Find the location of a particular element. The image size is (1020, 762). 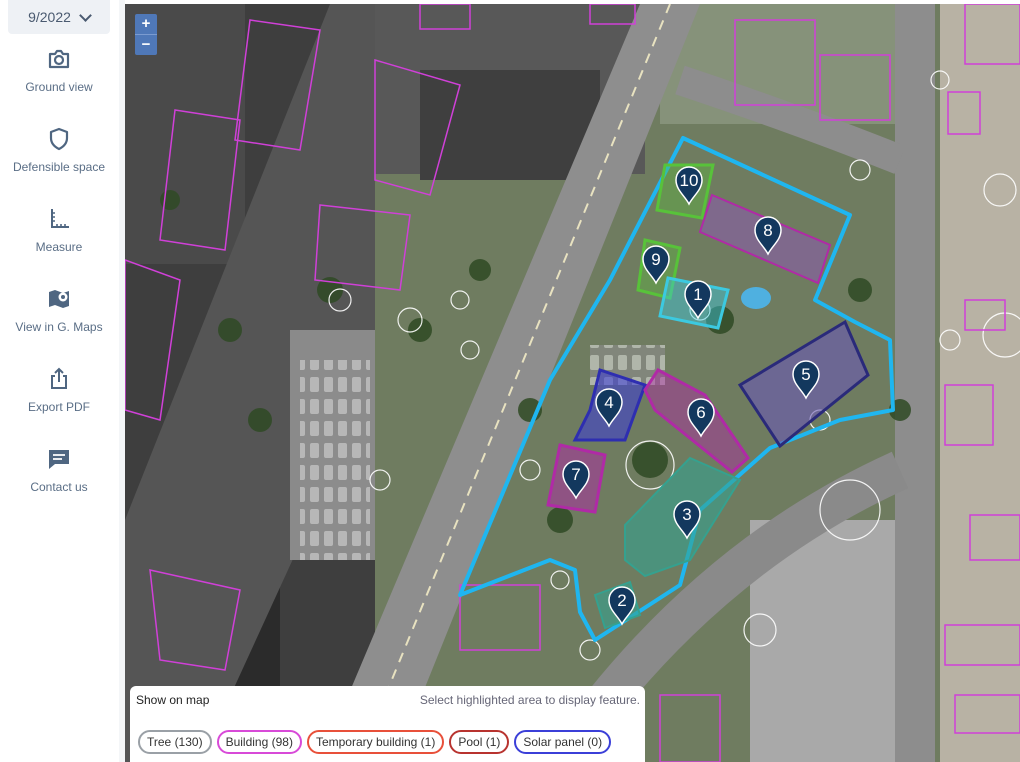

date-selector: 9/2022 is located at coordinates (59, 17).